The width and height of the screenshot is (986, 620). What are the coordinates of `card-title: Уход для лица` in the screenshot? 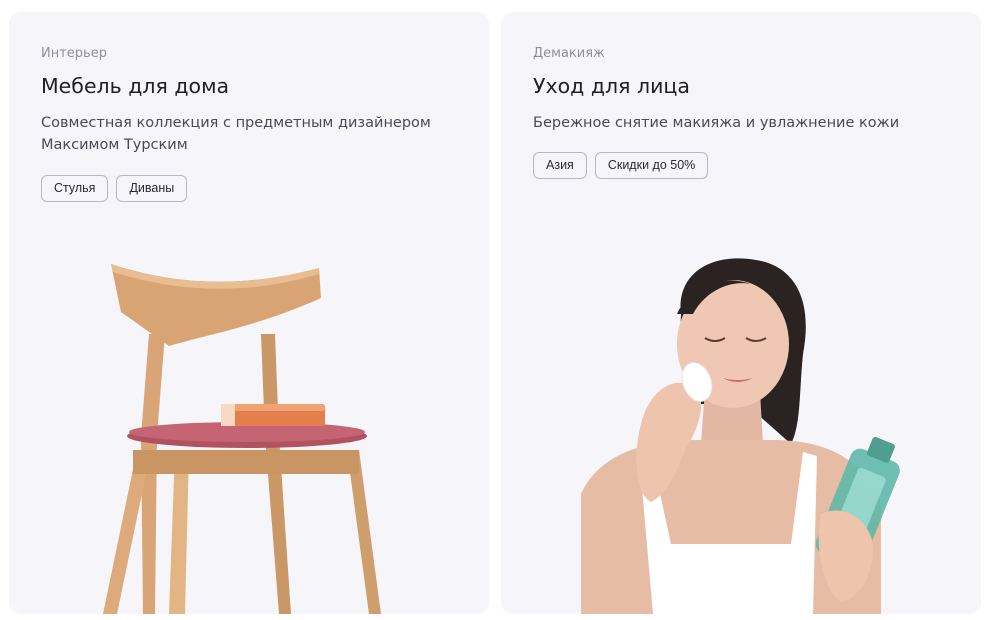 It's located at (611, 86).